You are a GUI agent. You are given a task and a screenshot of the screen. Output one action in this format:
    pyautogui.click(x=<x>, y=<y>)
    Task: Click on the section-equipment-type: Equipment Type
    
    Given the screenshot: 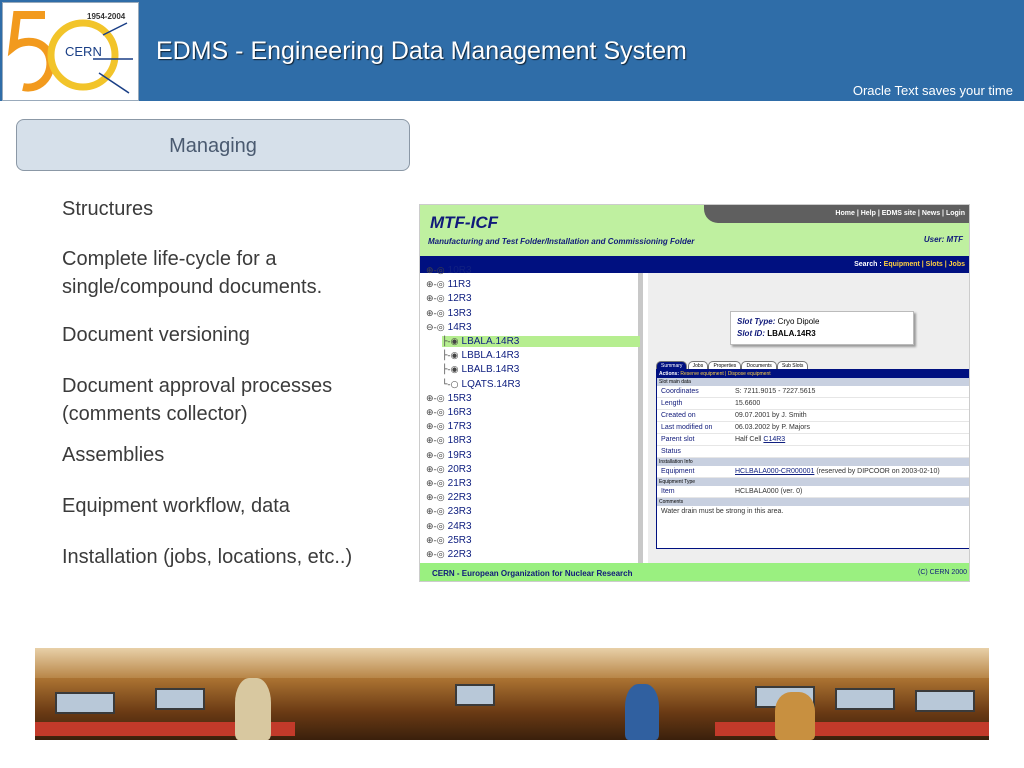 What is the action you would take?
    pyautogui.click(x=813, y=482)
    